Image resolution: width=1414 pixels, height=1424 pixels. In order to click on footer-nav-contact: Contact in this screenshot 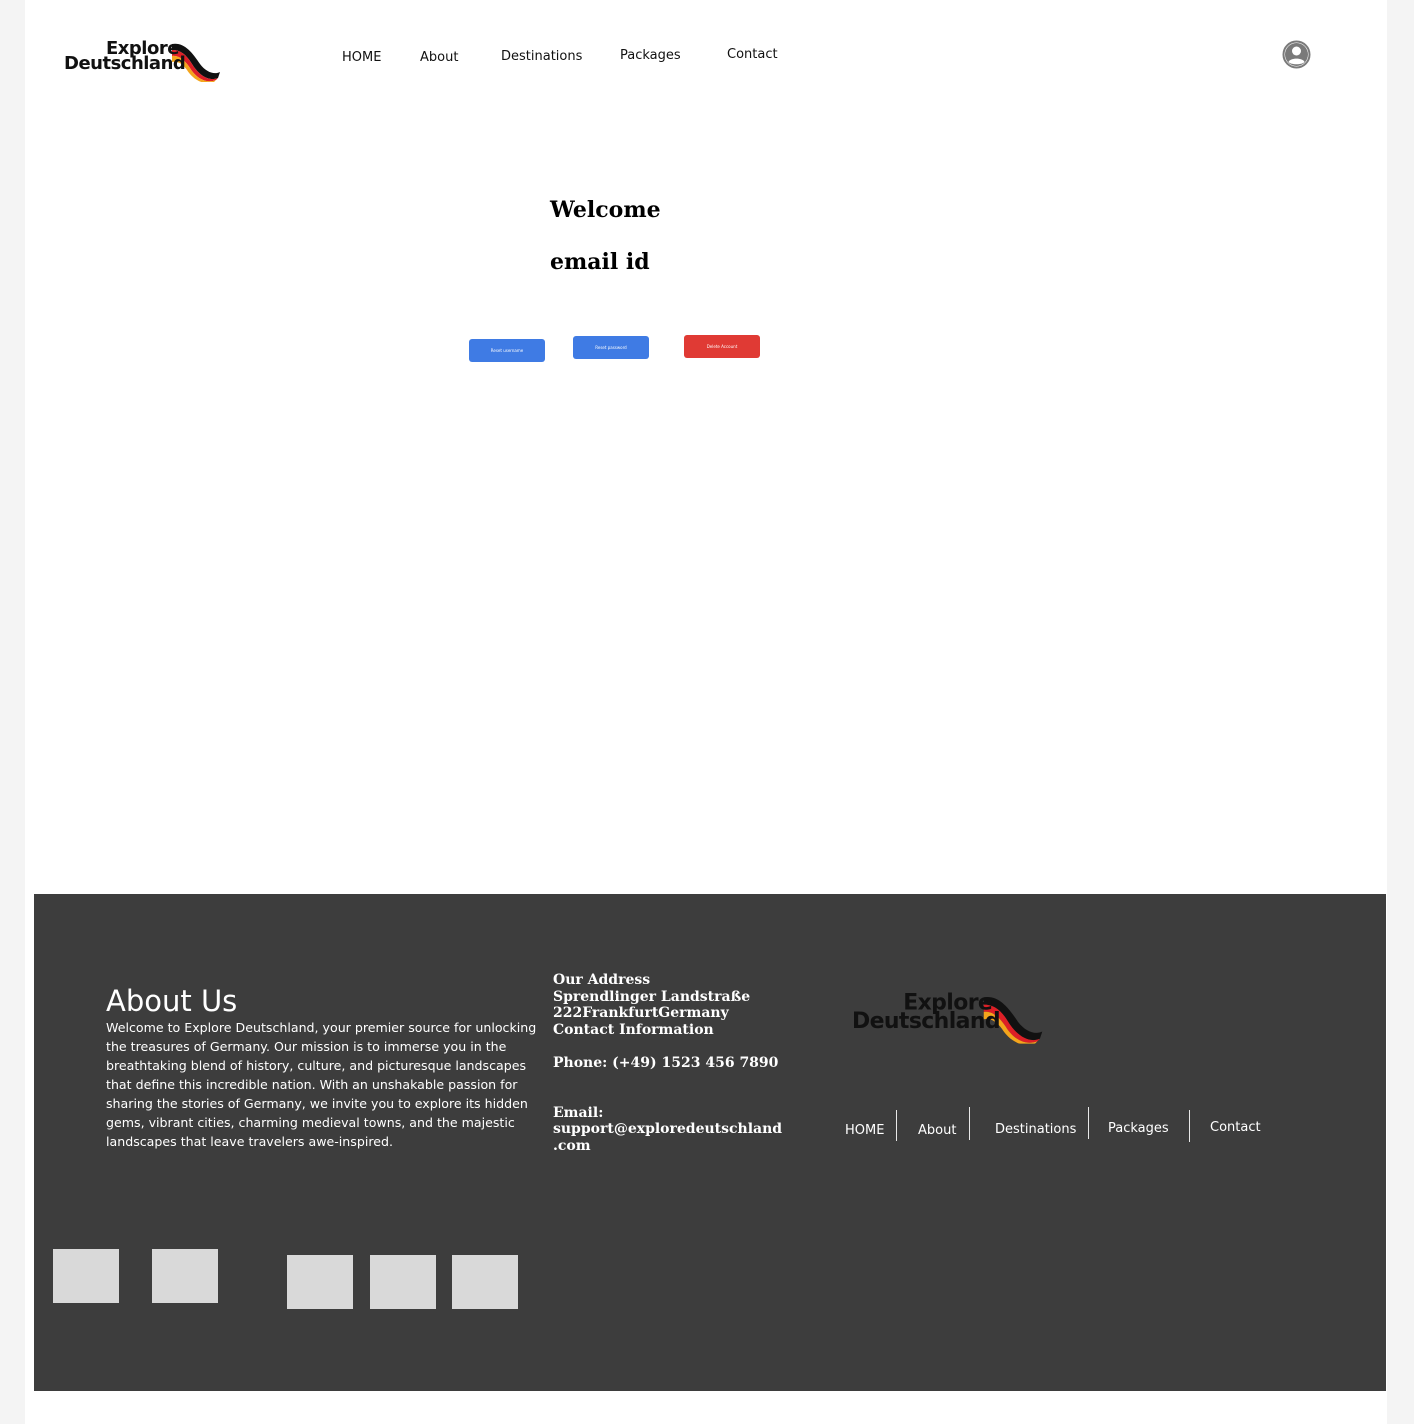, I will do `click(1235, 1127)`.